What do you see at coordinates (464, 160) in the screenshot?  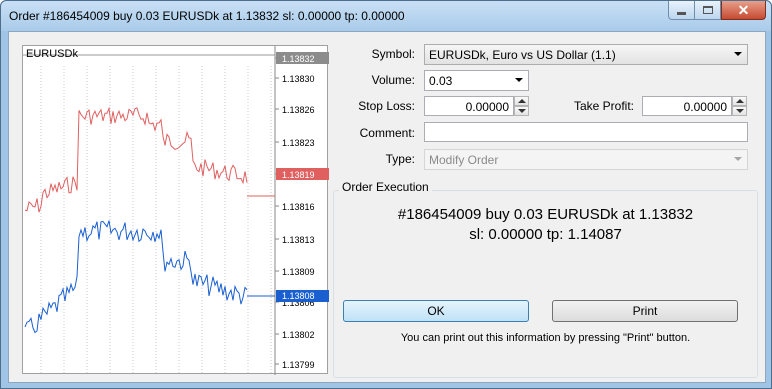 I see `type-select-value: Modify Order` at bounding box center [464, 160].